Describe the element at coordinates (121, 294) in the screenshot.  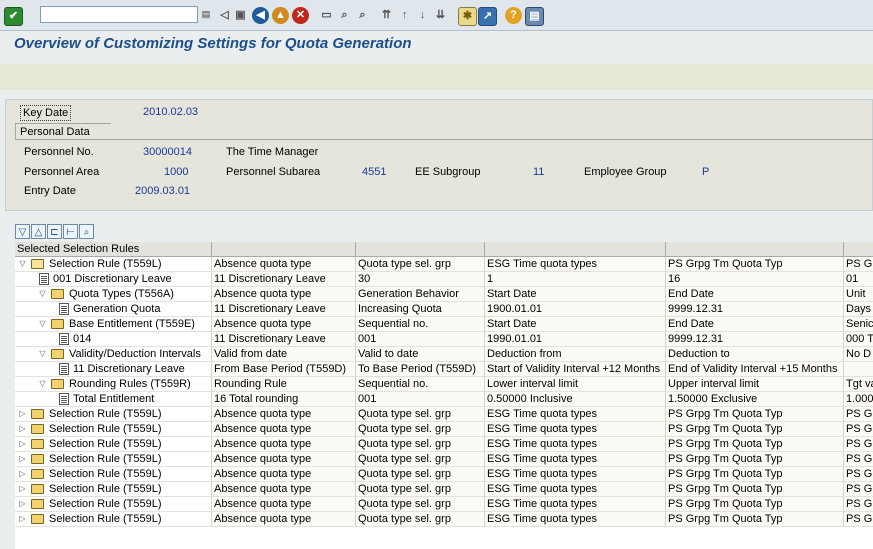
I see `tree-node-label: Quota Types (T556A)` at that location.